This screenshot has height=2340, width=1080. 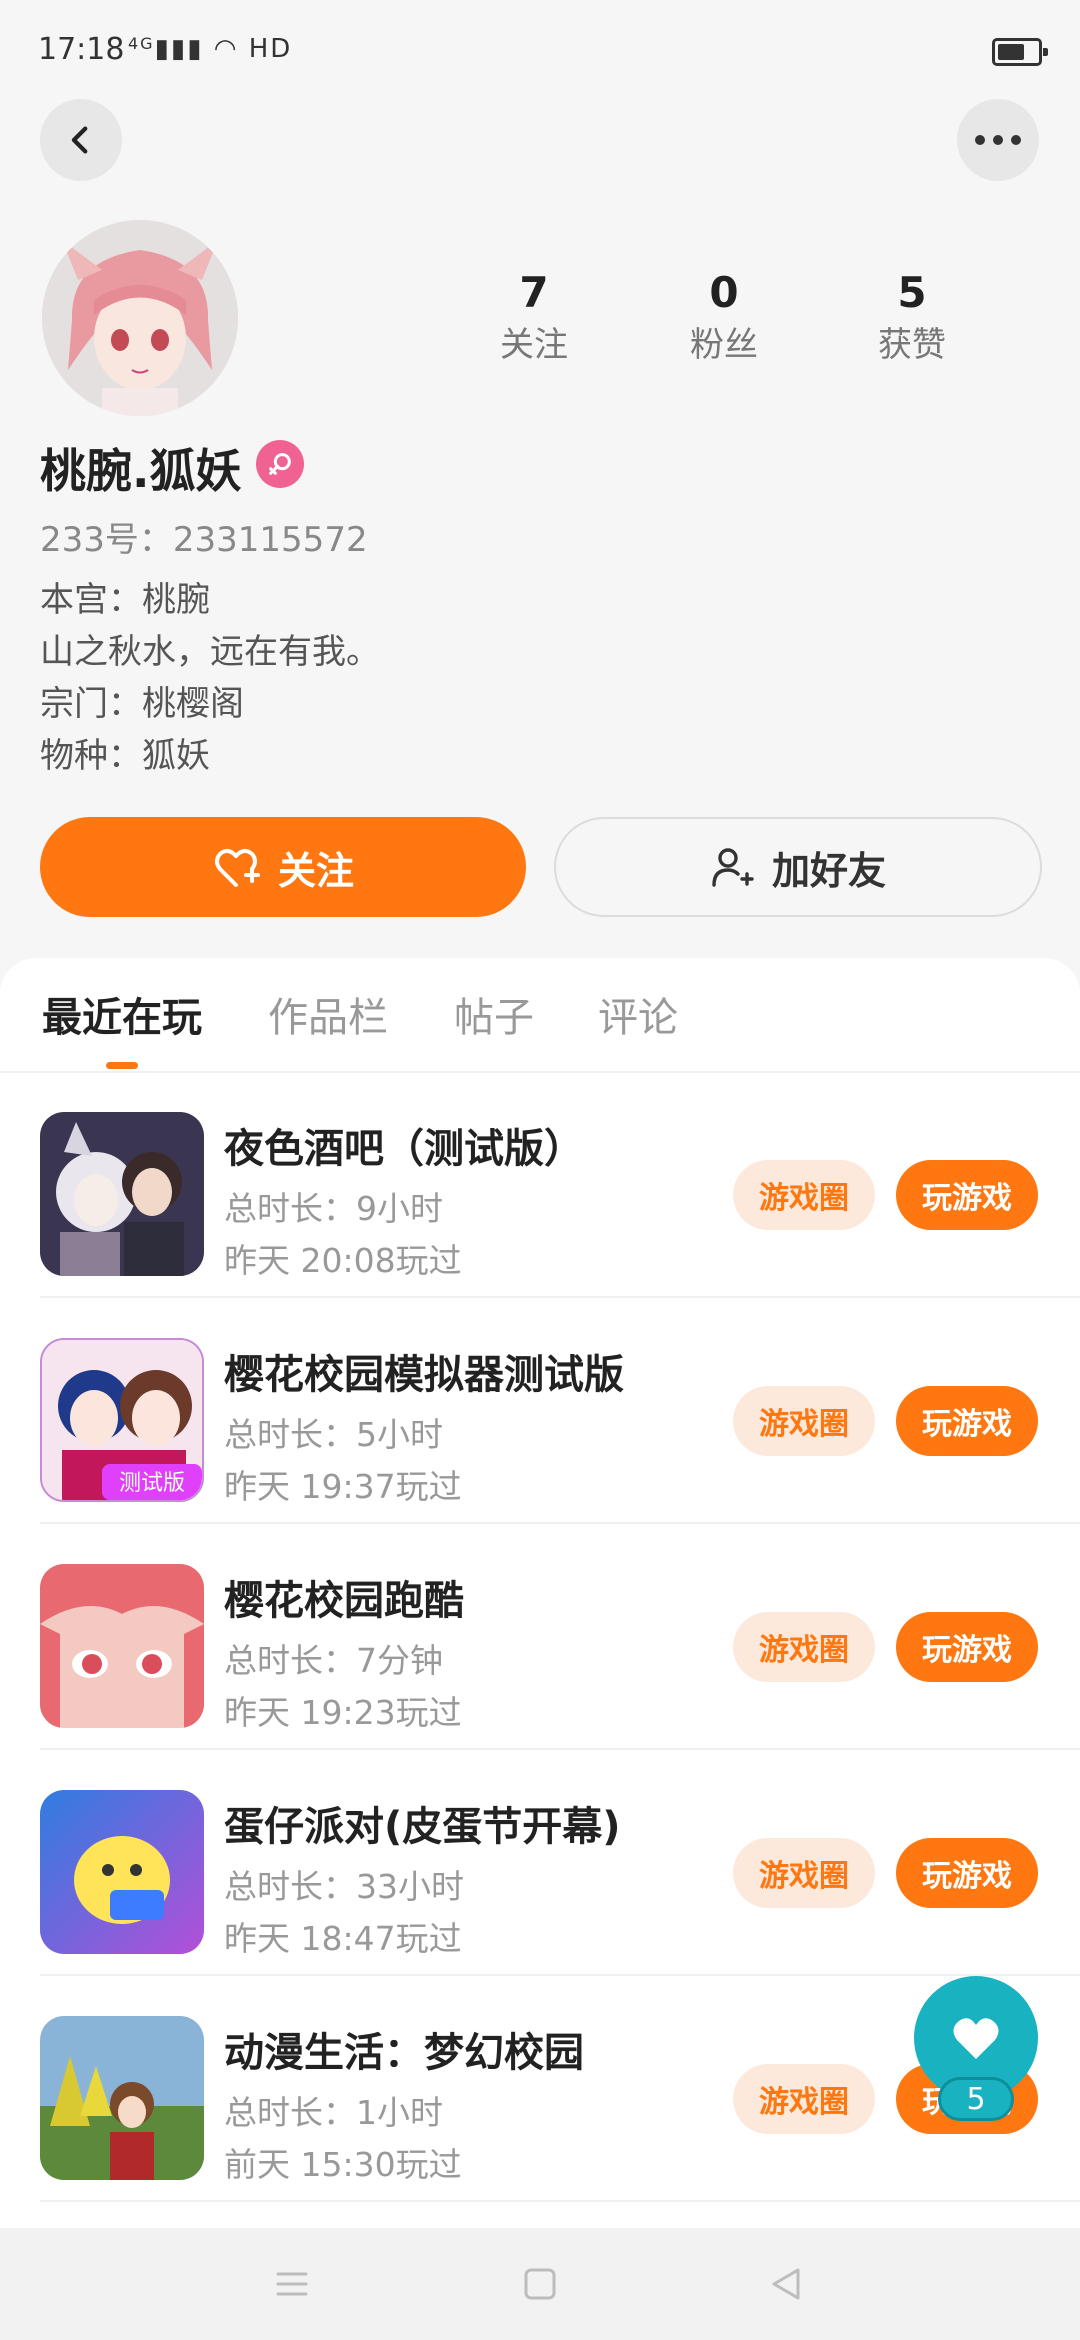 What do you see at coordinates (912, 292) in the screenshot?
I see `stat-likes-count: 5` at bounding box center [912, 292].